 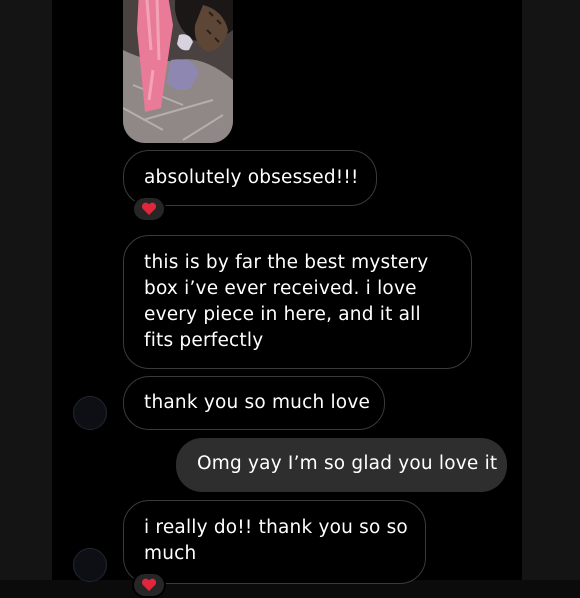 I want to click on photo-image, so click(x=178, y=71).